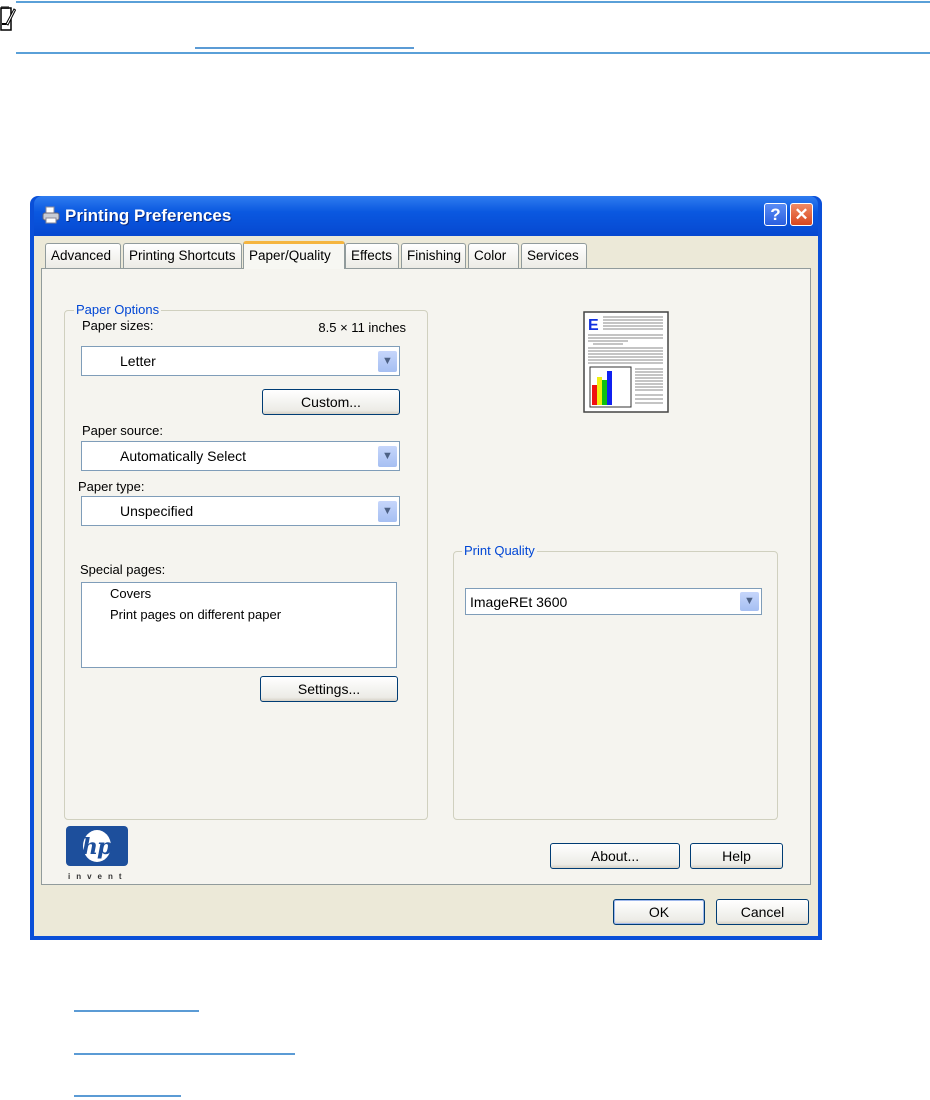 The image size is (930, 1100). I want to click on tab-advanced: Advanced, so click(83, 255).